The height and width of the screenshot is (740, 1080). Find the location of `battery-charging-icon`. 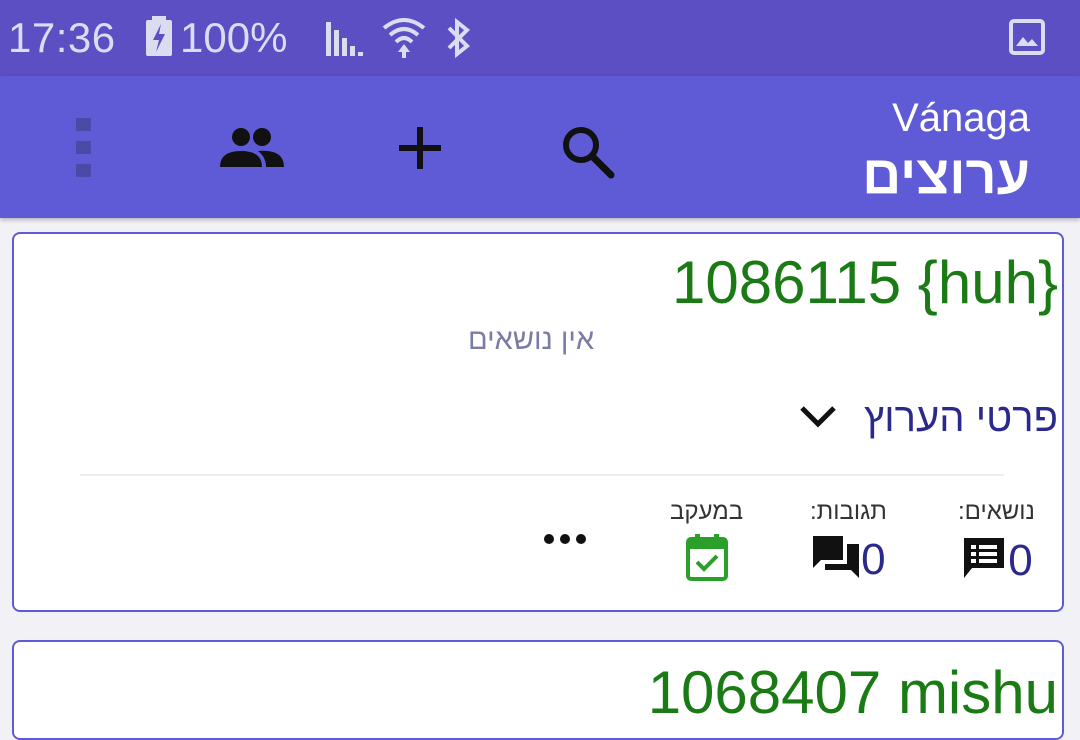

battery-charging-icon is located at coordinates (159, 38).